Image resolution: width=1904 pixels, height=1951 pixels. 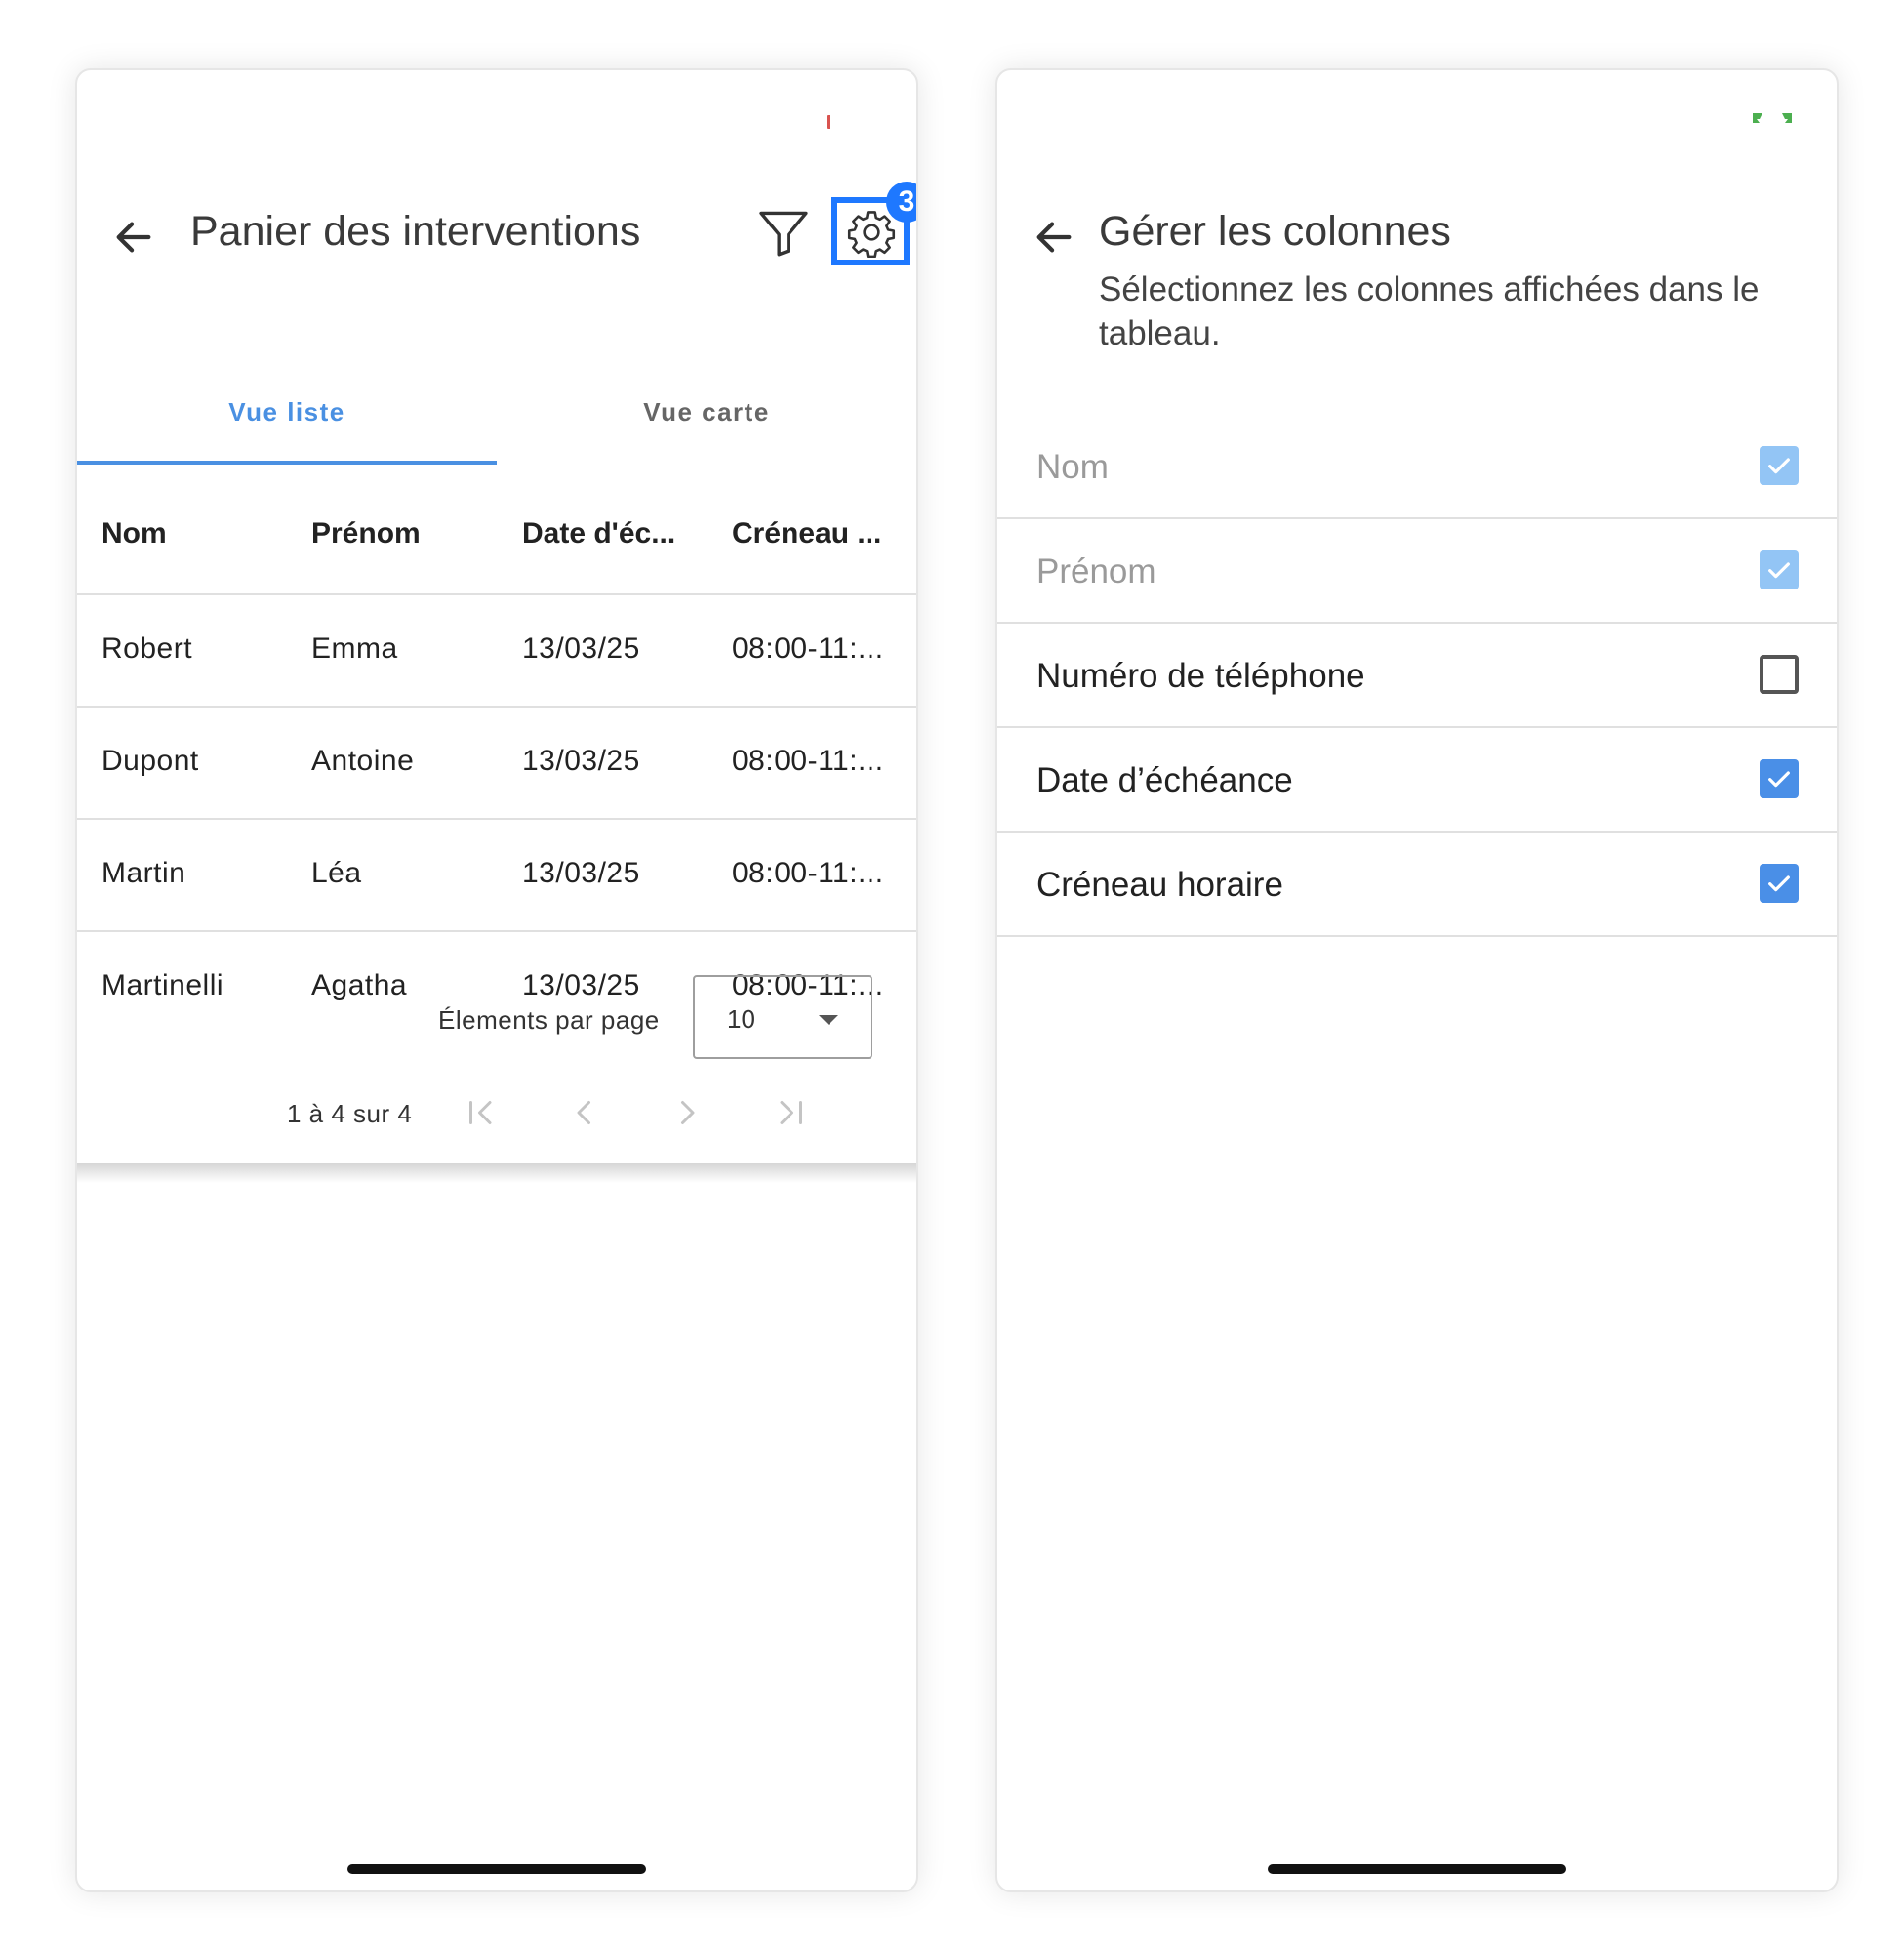 I want to click on cell-prenom: Léa, so click(x=336, y=873).